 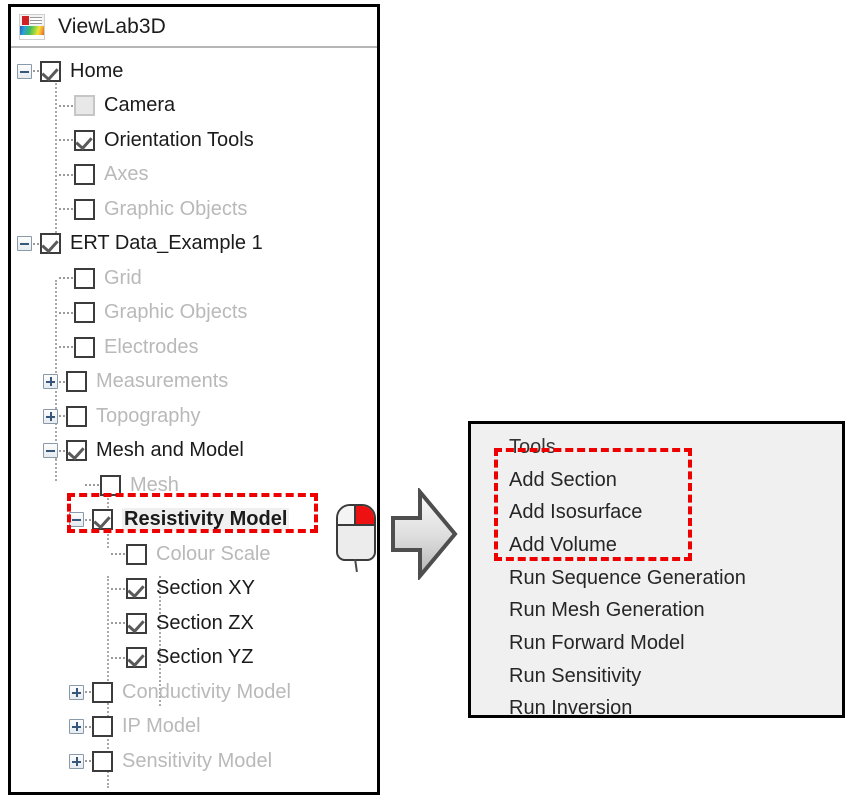 I want to click on tree-node-label: Sensitivity Model, so click(x=197, y=761).